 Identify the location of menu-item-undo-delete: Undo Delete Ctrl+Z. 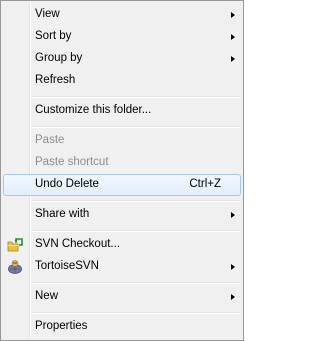
(122, 185).